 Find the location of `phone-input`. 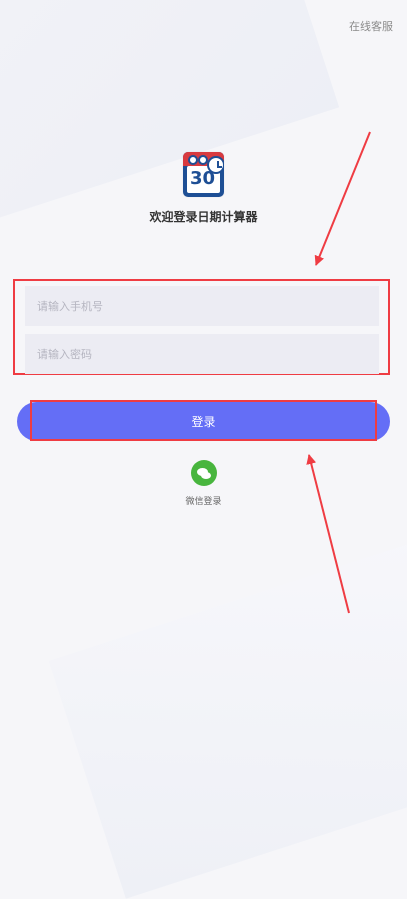

phone-input is located at coordinates (202, 306).